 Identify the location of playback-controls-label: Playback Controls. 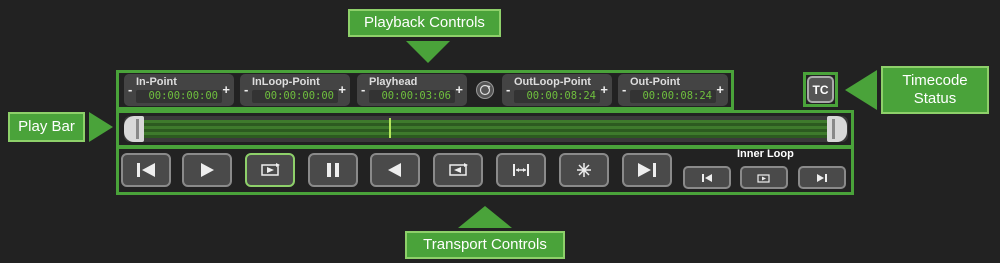
(424, 22).